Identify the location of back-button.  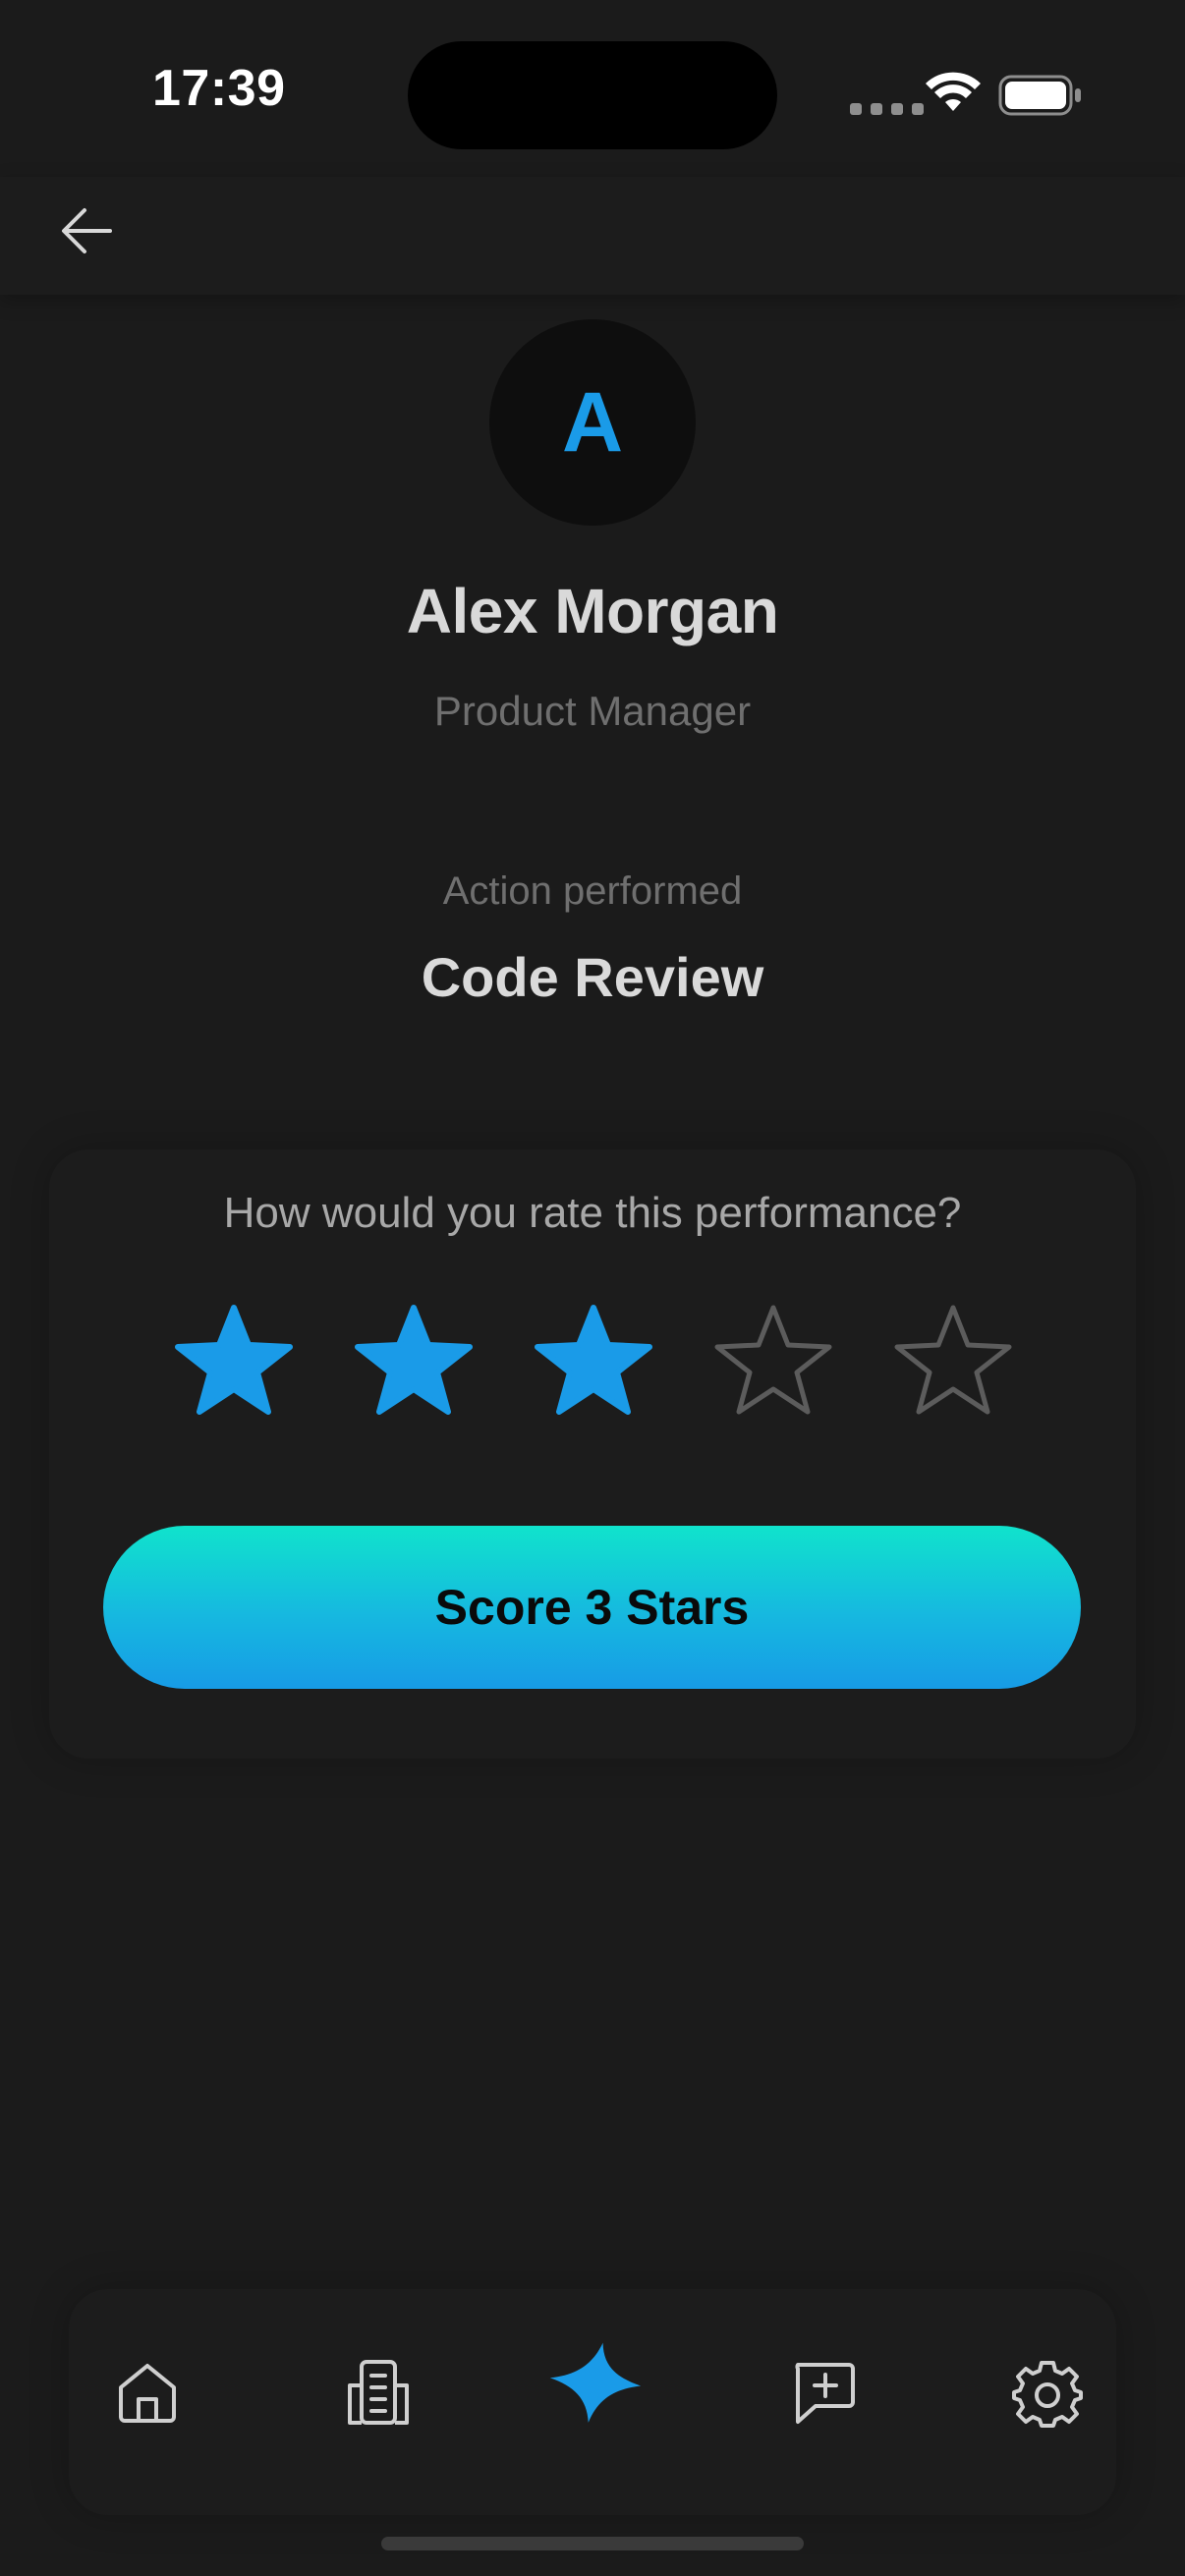
(87, 230).